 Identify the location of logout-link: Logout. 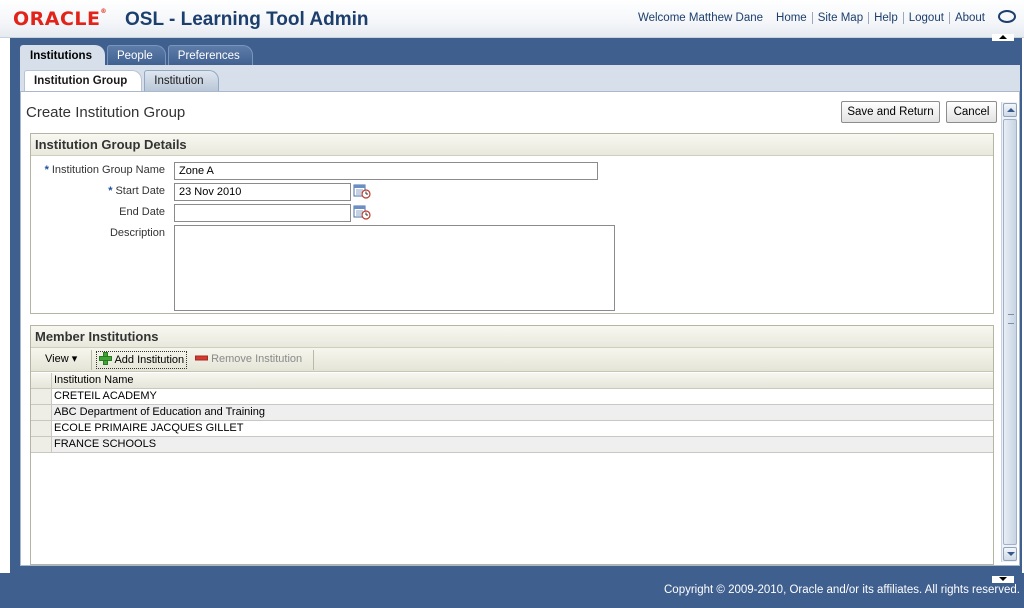
(925, 18).